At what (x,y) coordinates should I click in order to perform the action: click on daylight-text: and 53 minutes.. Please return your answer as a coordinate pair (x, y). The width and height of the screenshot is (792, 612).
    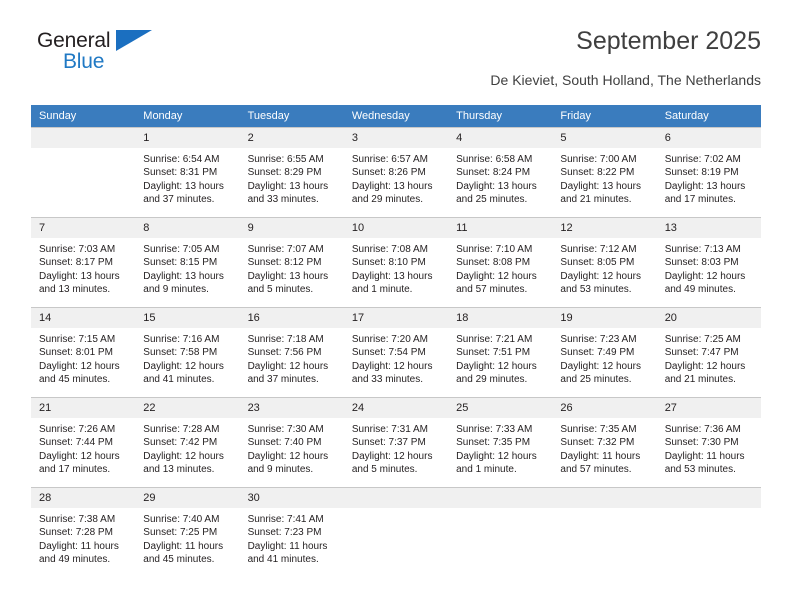
    Looking at the image, I should click on (700, 469).